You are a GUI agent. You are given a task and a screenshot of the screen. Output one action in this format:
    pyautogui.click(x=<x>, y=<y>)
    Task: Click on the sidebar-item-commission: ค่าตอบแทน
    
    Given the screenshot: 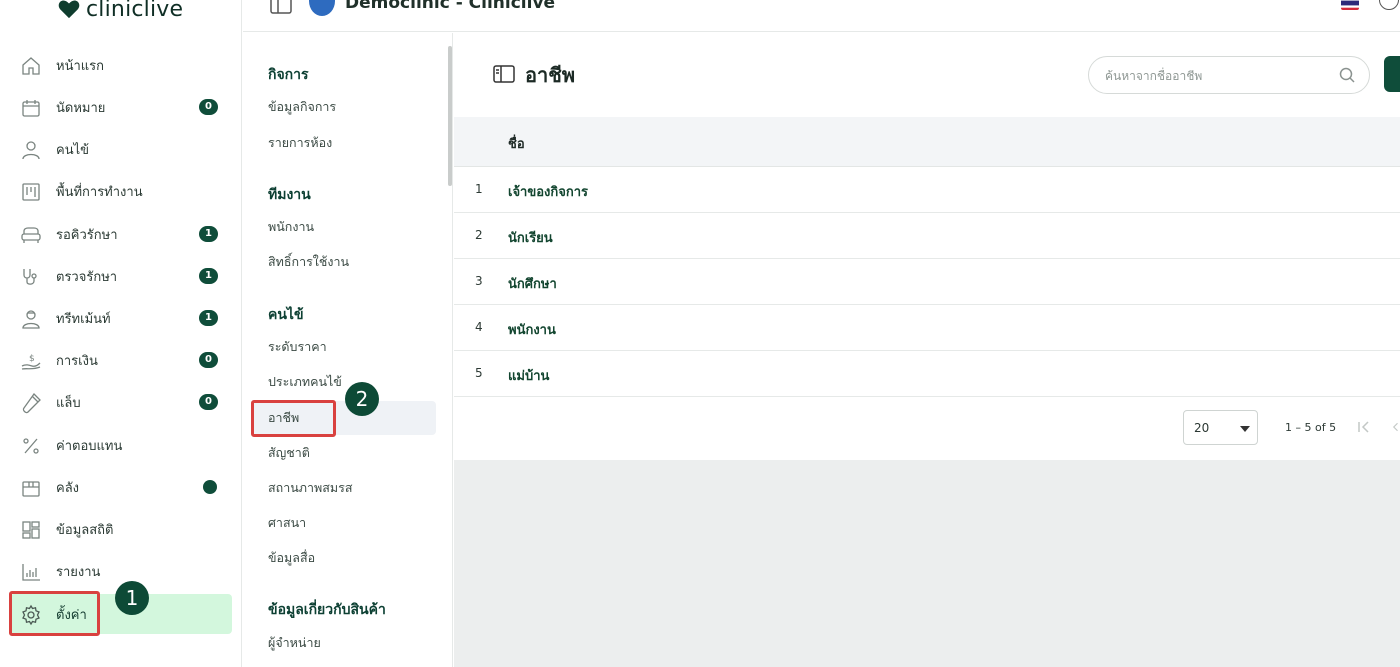 What is the action you would take?
    pyautogui.click(x=121, y=445)
    